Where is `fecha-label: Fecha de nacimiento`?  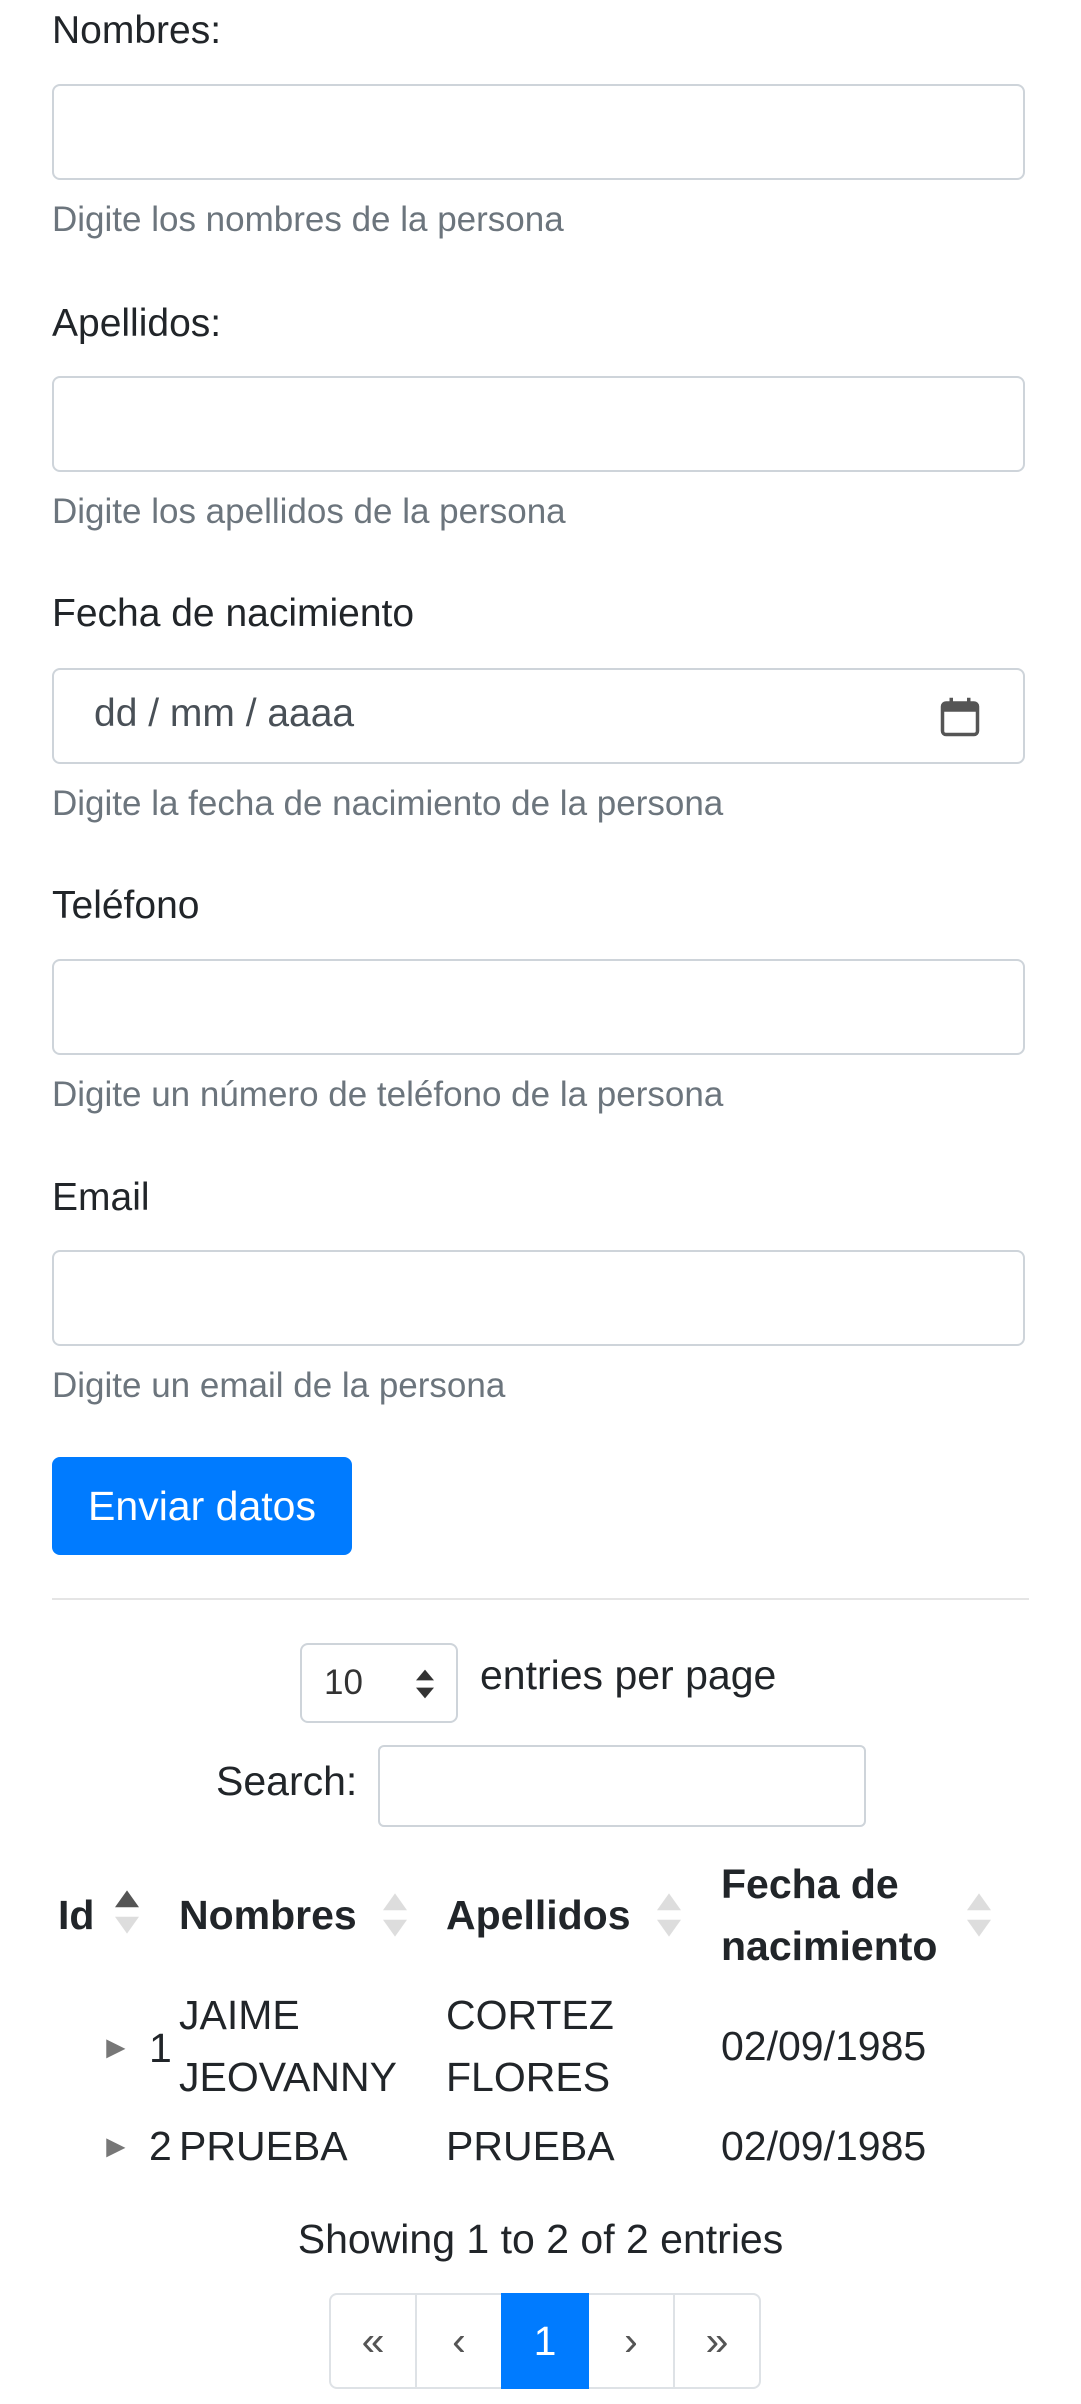
fecha-label: Fecha de nacimiento is located at coordinates (233, 613).